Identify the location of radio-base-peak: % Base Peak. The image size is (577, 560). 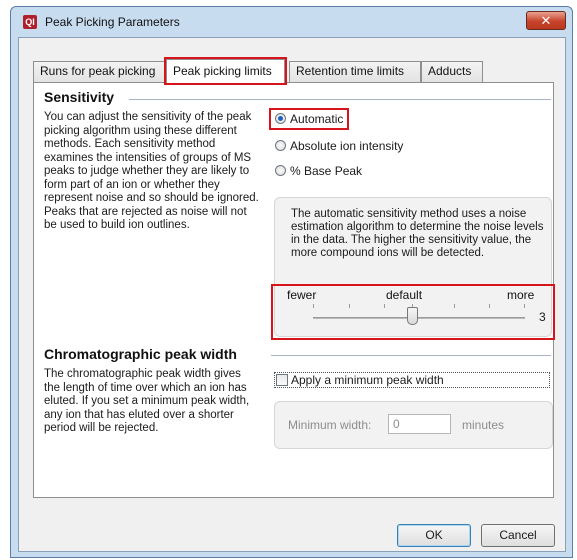
(318, 171).